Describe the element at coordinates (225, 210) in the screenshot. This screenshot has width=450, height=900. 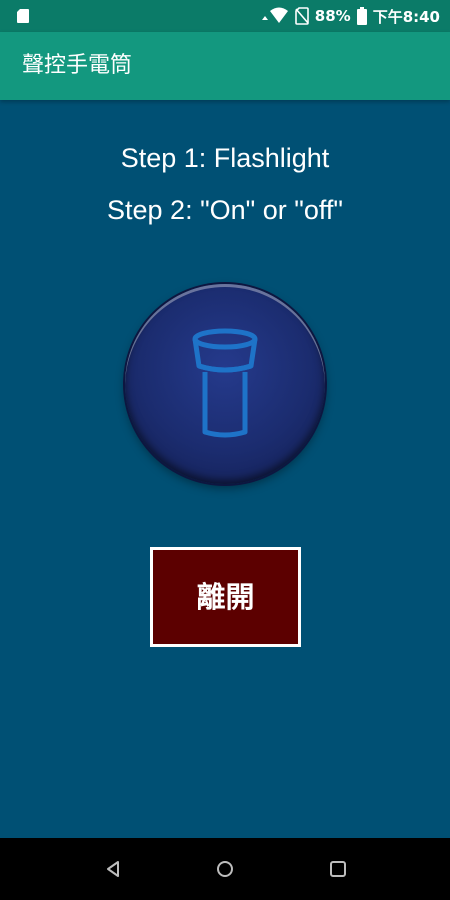
I see `step-2-text: Step 2: "On" or "off"` at that location.